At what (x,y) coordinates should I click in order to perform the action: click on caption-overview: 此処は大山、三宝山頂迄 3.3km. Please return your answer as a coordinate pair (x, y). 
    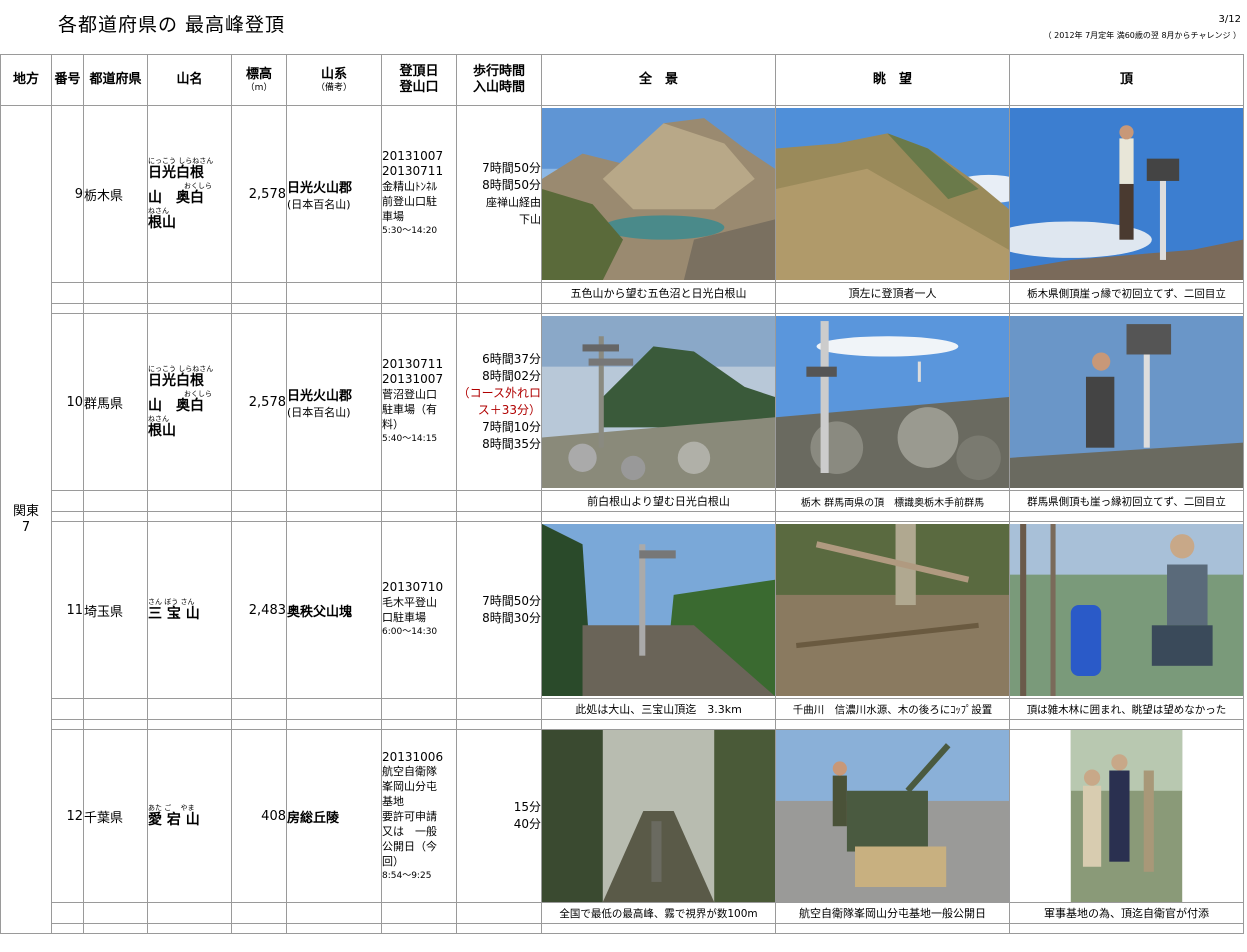
    Looking at the image, I should click on (658, 709).